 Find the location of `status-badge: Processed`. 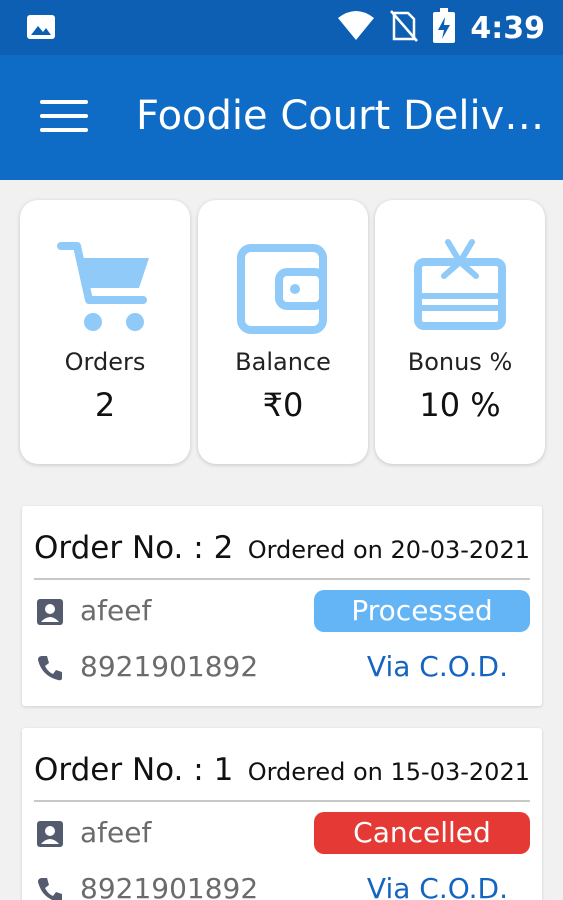

status-badge: Processed is located at coordinates (422, 611).